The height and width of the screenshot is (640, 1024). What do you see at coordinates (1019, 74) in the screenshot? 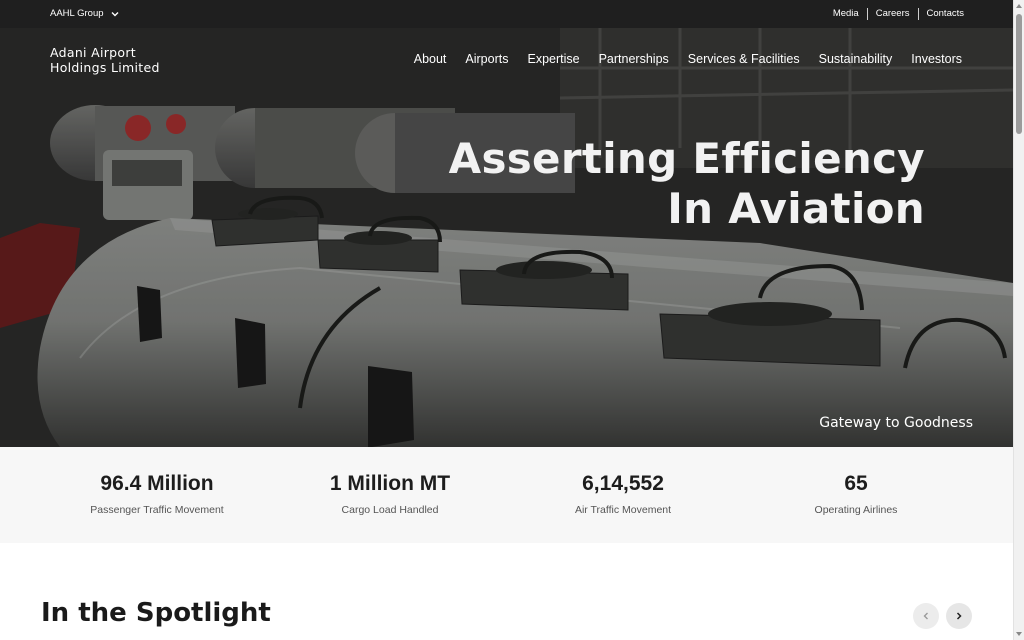
I see `scrollbar-thumb` at bounding box center [1019, 74].